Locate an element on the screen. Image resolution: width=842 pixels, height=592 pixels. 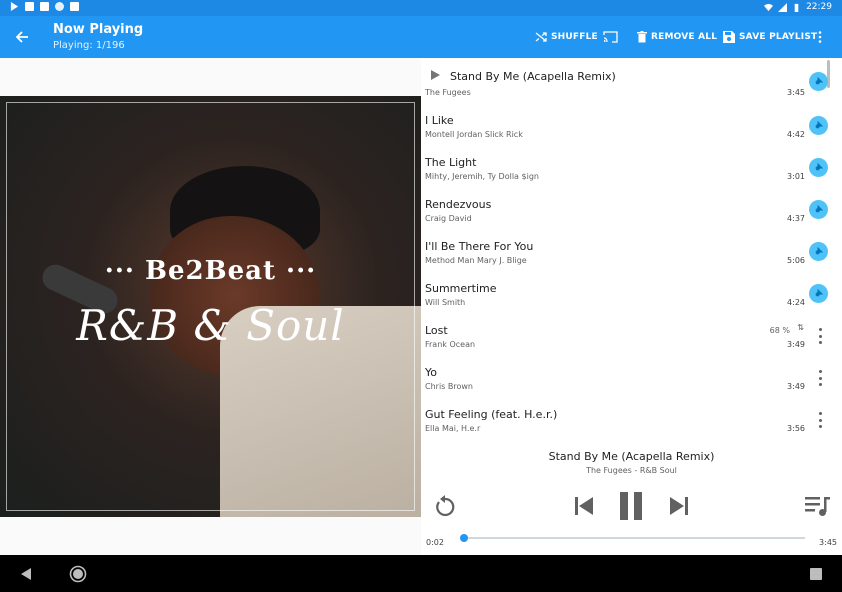
seek-bar is located at coordinates (632, 538).